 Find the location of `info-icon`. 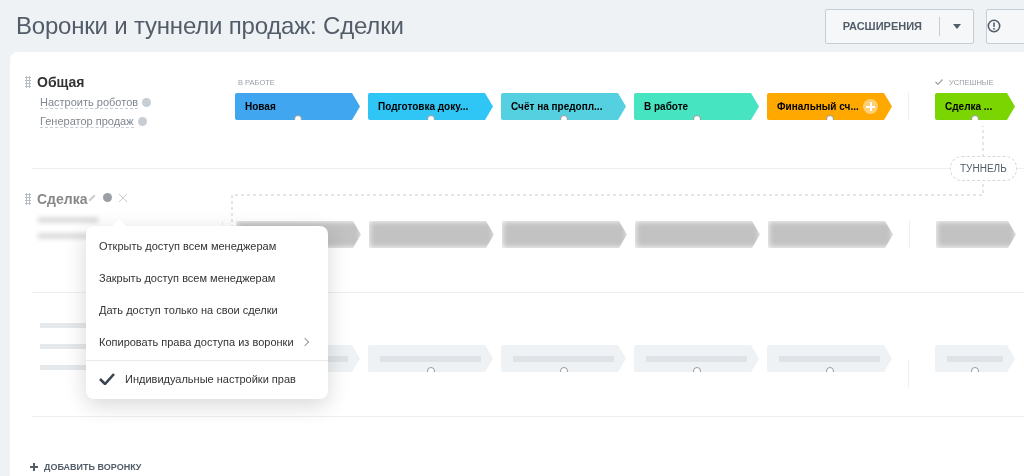

info-icon is located at coordinates (994, 26).